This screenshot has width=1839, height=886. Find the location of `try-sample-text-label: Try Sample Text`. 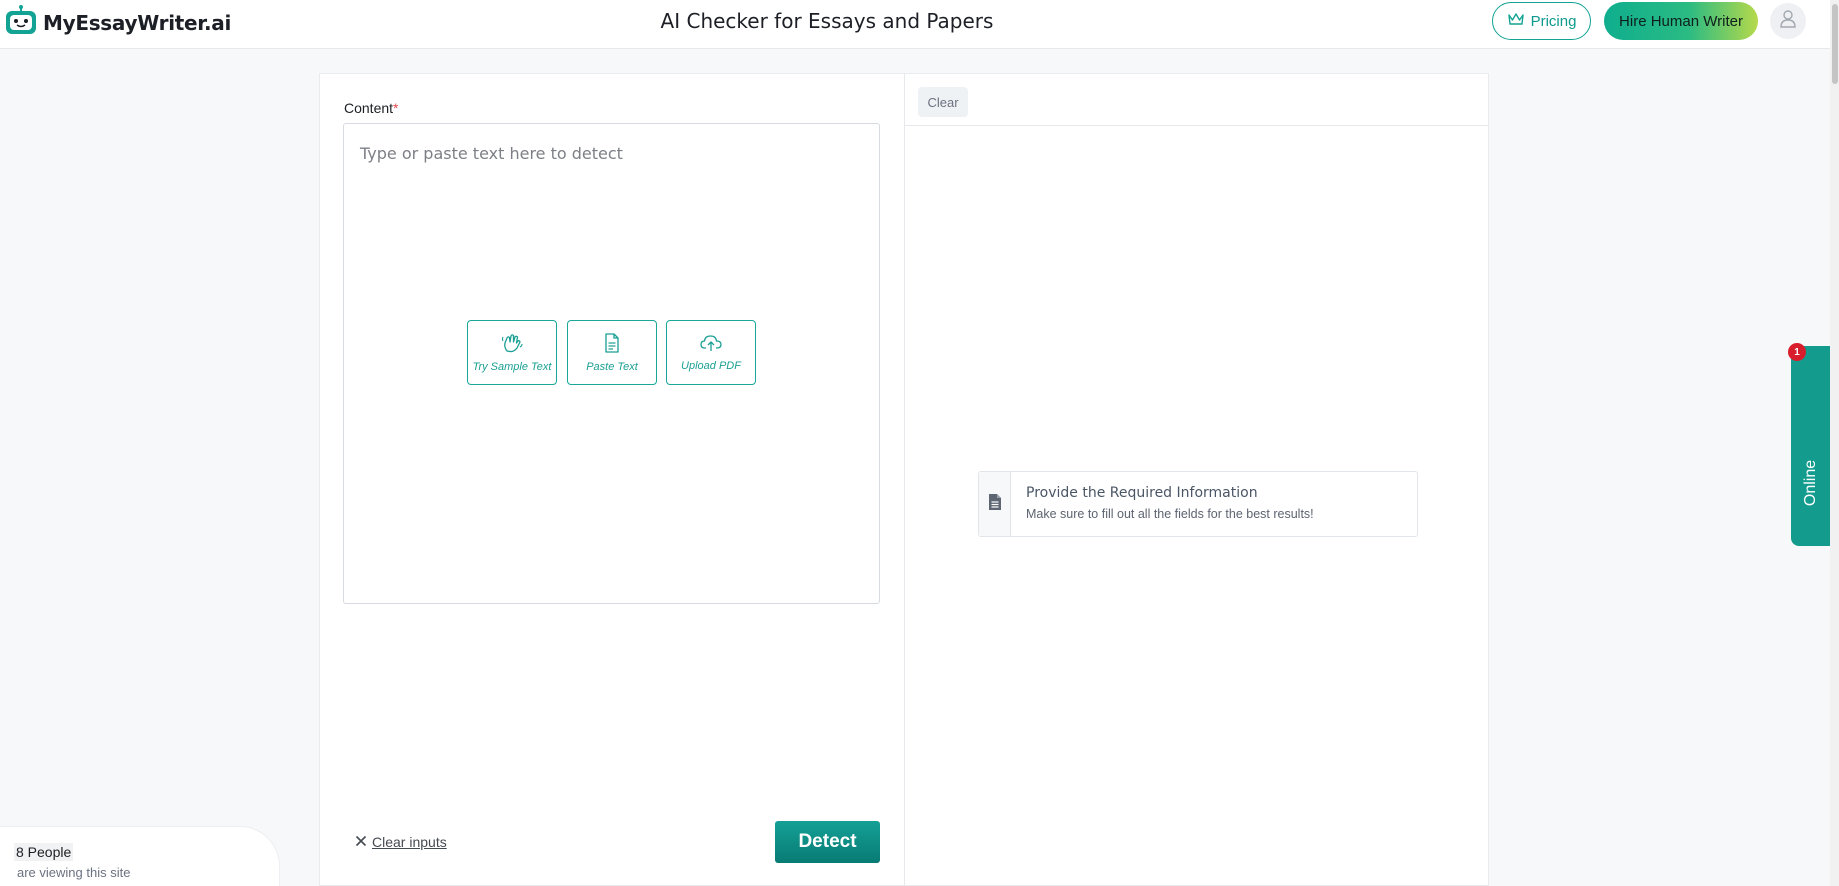

try-sample-text-label: Try Sample Text is located at coordinates (512, 366).